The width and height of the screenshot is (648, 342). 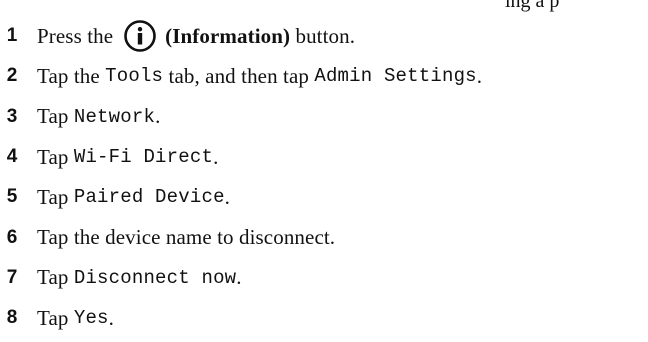 I want to click on step-text: Tap Yes ., so click(x=76, y=317).